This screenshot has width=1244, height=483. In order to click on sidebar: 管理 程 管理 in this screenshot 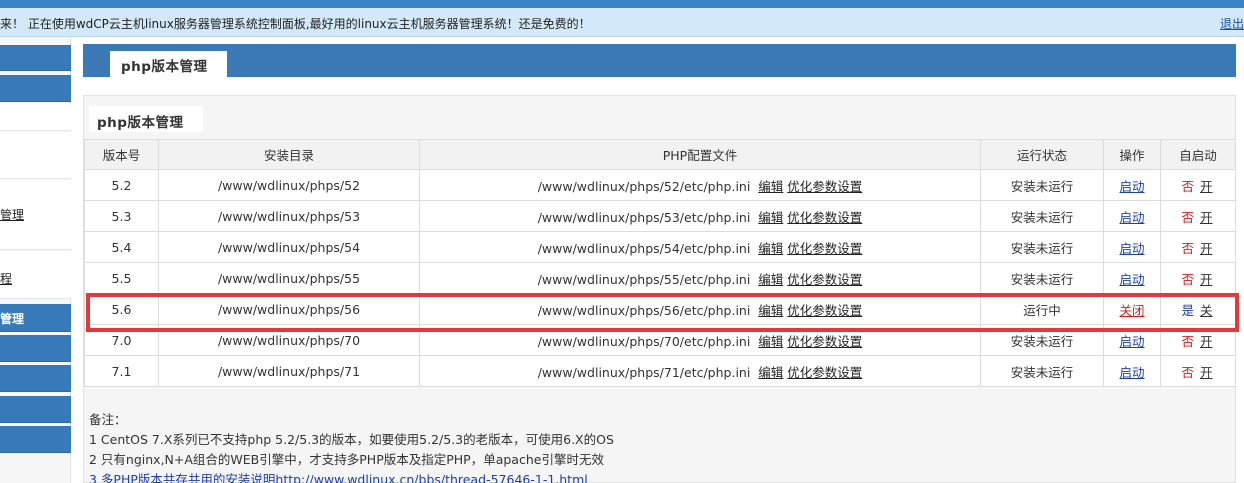, I will do `click(35, 260)`.